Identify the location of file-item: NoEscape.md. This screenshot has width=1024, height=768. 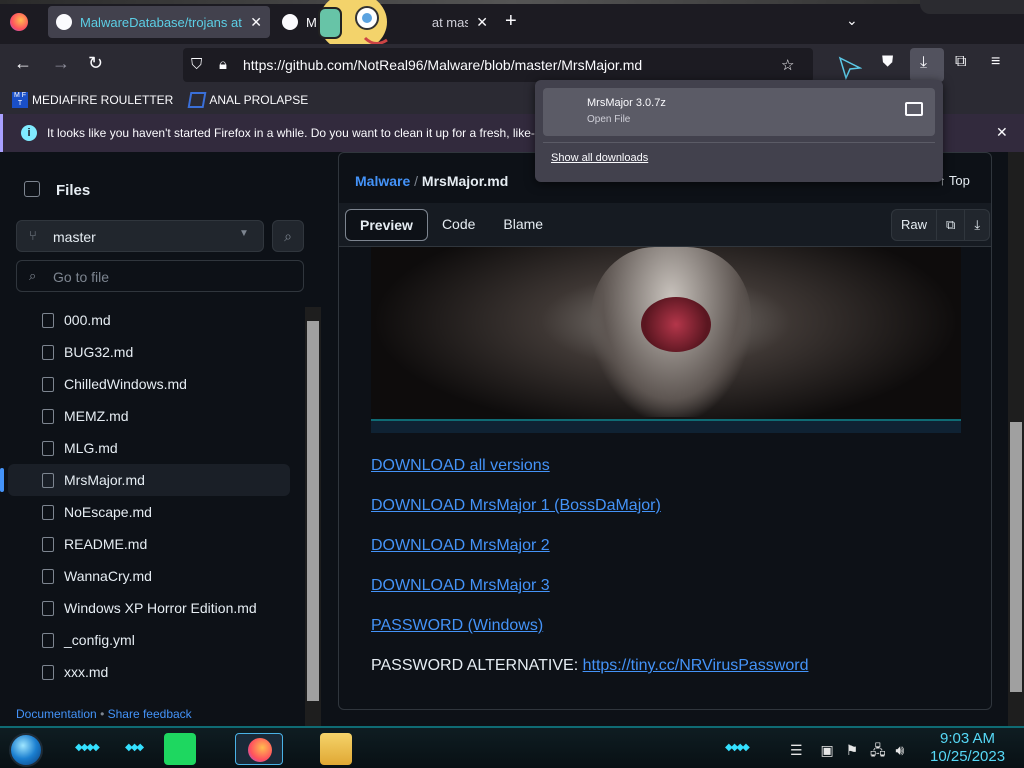
(149, 512).